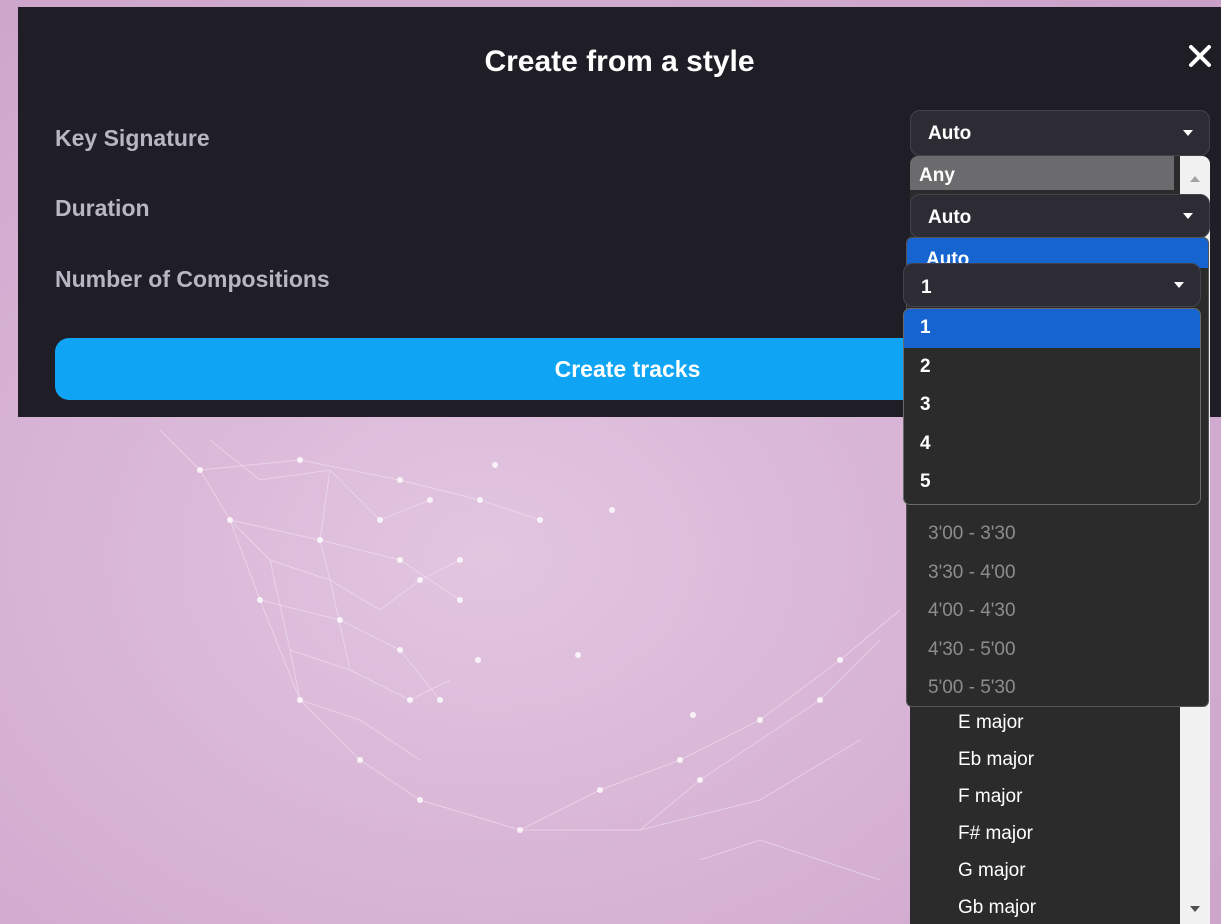  I want to click on scroll-down-arrow-icon, so click(1195, 909).